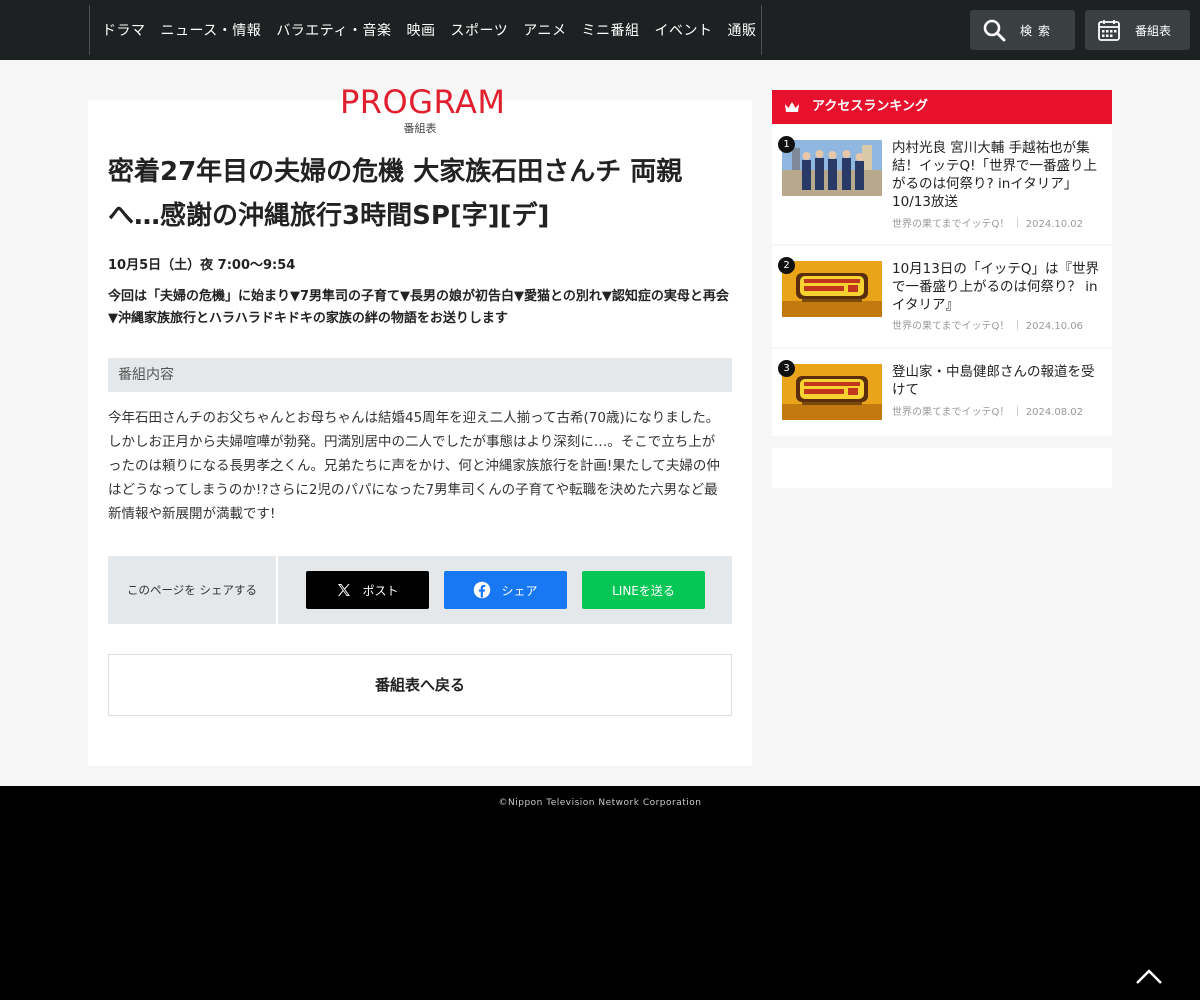  What do you see at coordinates (479, 30) in the screenshot?
I see `nav-item-sports: スポーツ` at bounding box center [479, 30].